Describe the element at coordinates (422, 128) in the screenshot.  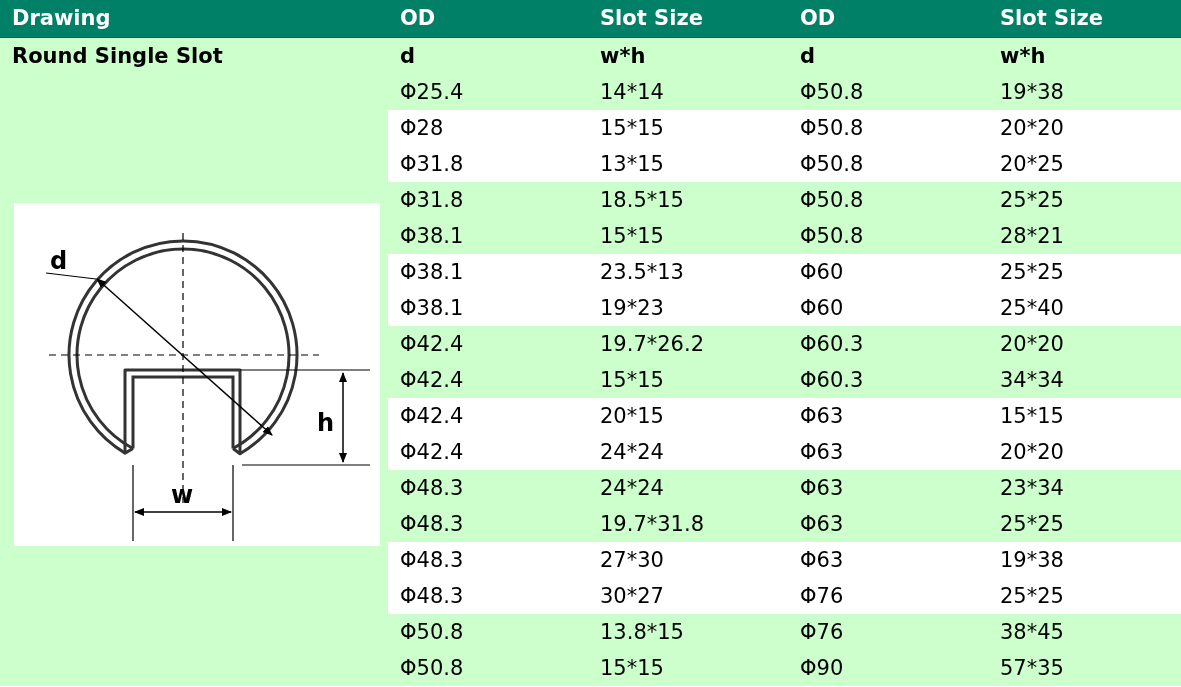
I see `table-cell-text: Φ28` at that location.